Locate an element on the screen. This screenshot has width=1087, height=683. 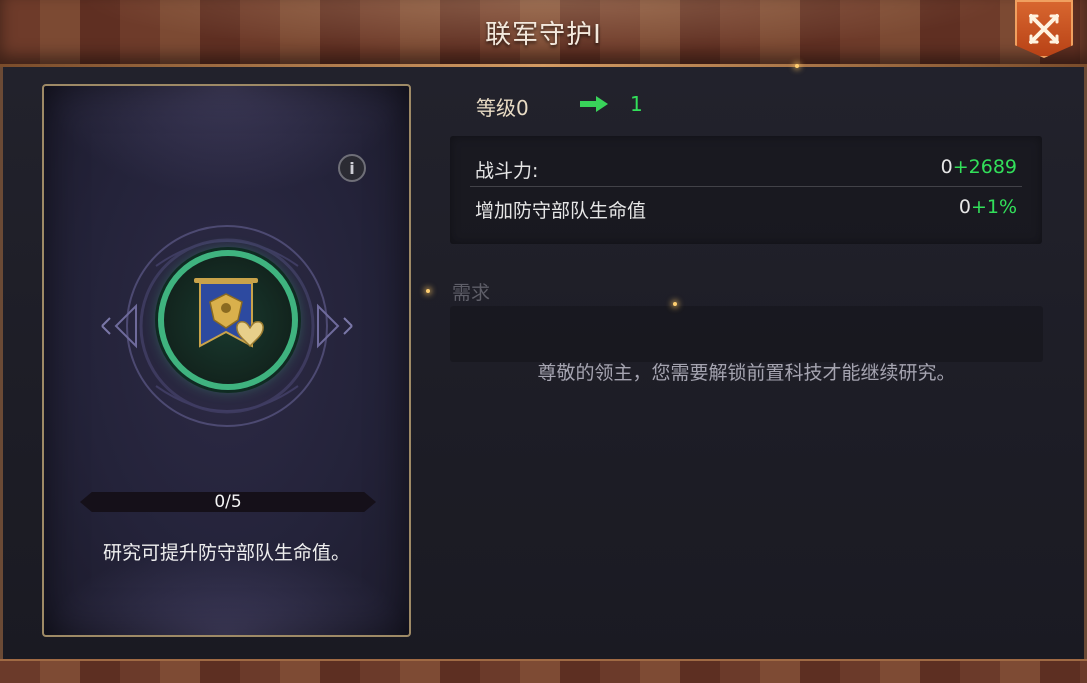
stat-increase: +1% is located at coordinates (993, 207).